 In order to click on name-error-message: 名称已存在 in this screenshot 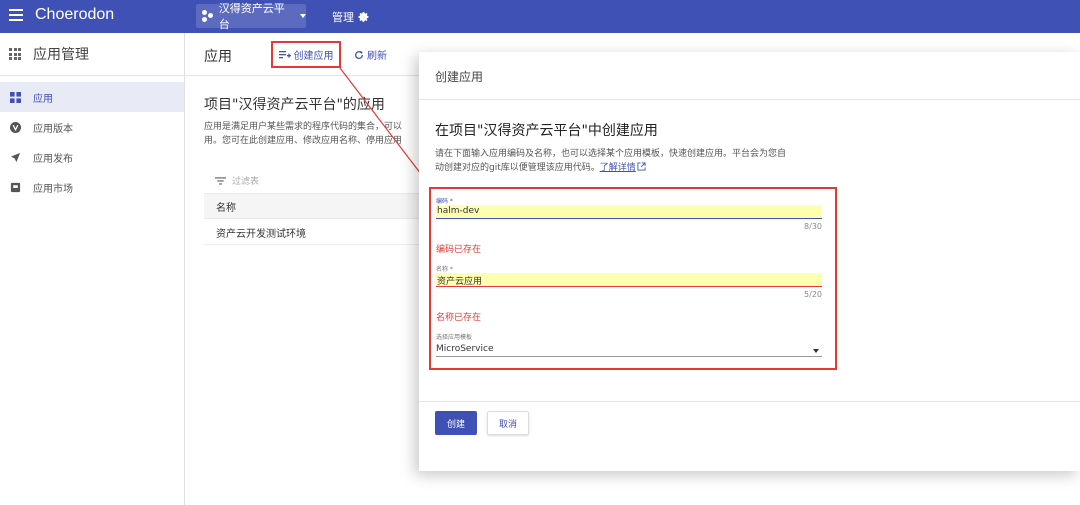, I will do `click(459, 318)`.